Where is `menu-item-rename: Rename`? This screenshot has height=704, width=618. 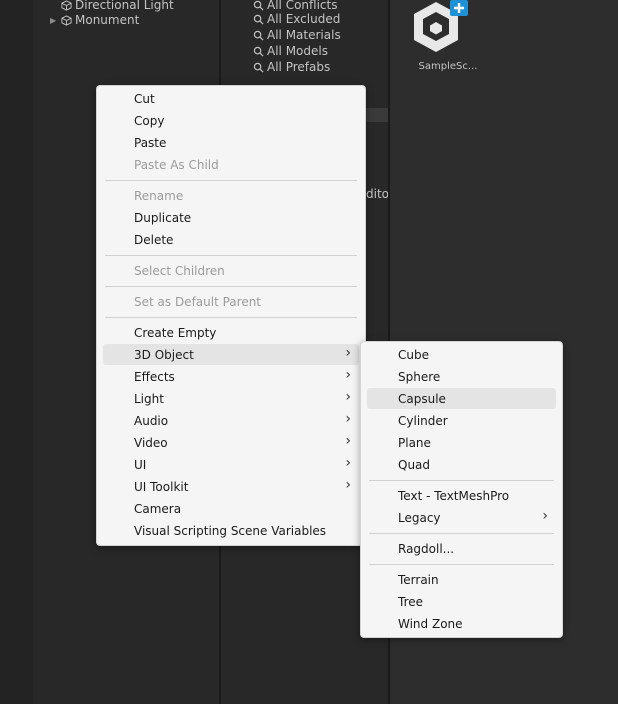 menu-item-rename: Rename is located at coordinates (159, 195).